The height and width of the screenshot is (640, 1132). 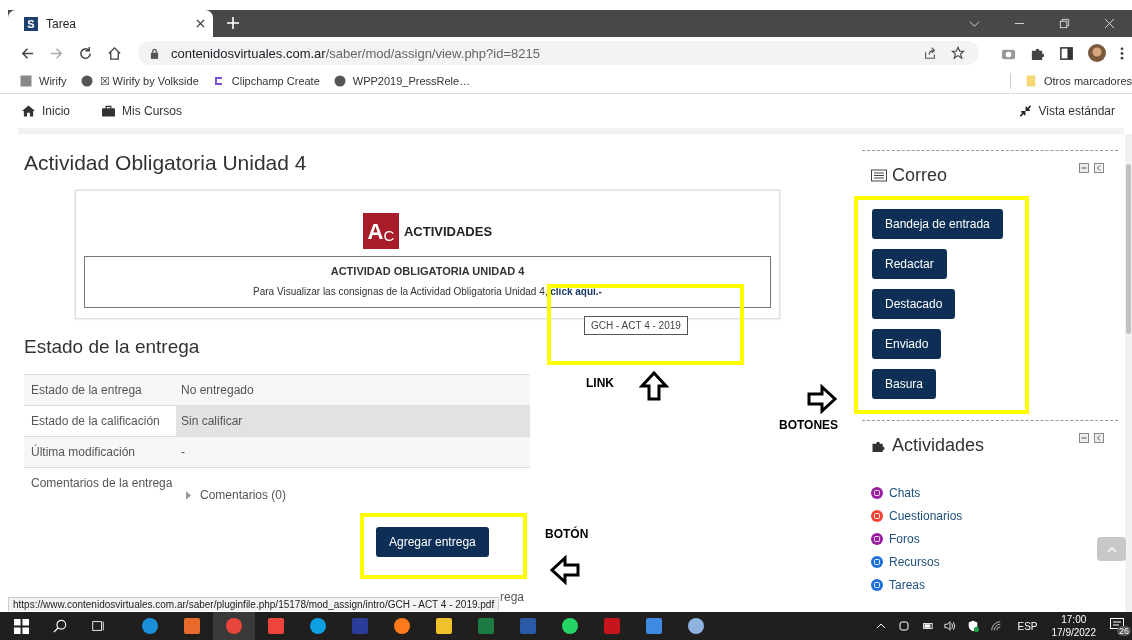 I want to click on notification-icon, so click(x=1117, y=624).